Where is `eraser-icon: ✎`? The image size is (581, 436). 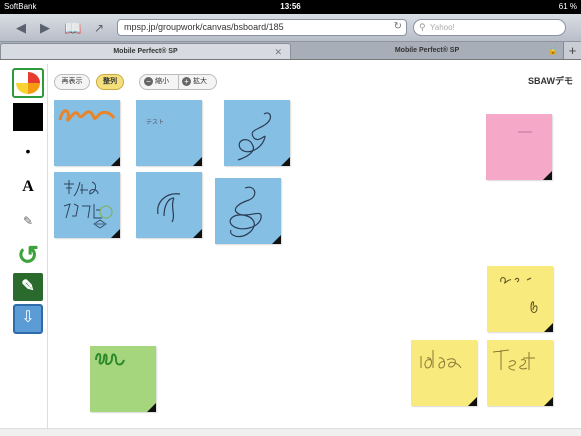
eraser-icon: ✎ is located at coordinates (28, 221).